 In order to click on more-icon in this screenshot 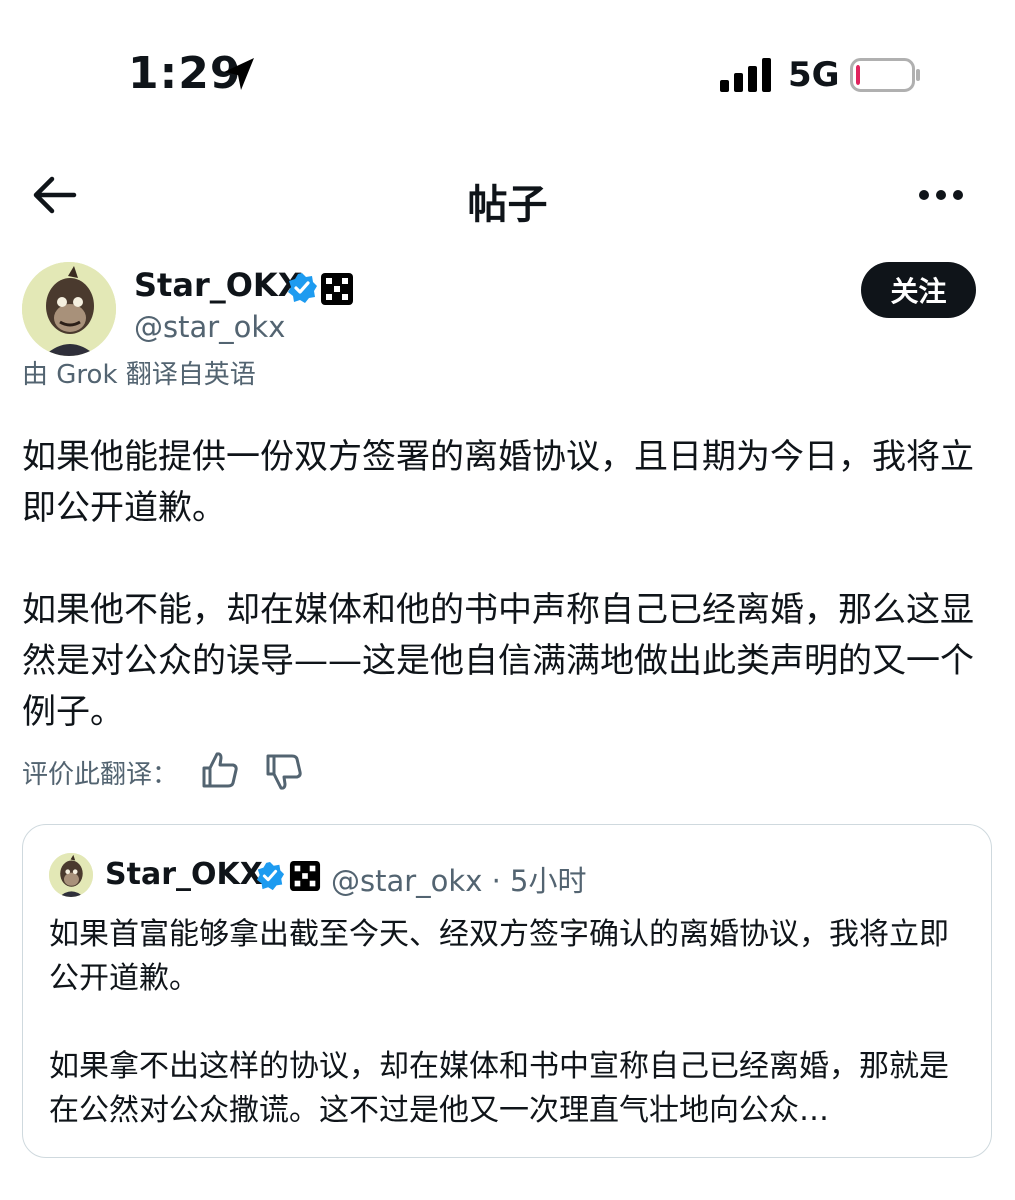, I will do `click(941, 195)`.